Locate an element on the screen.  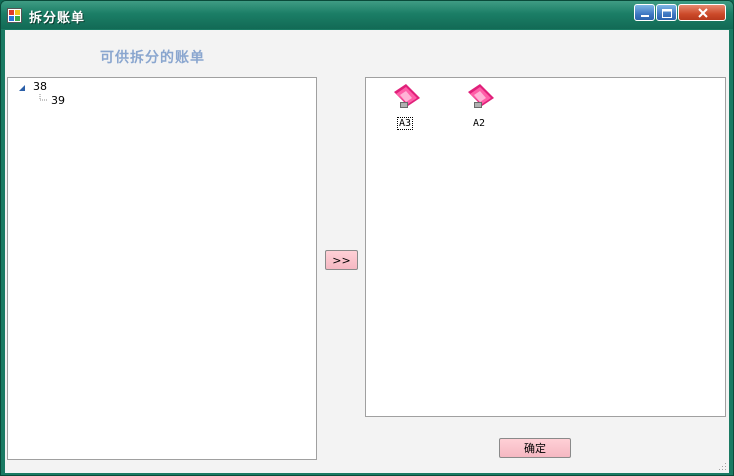
maximize-icon is located at coordinates (667, 13).